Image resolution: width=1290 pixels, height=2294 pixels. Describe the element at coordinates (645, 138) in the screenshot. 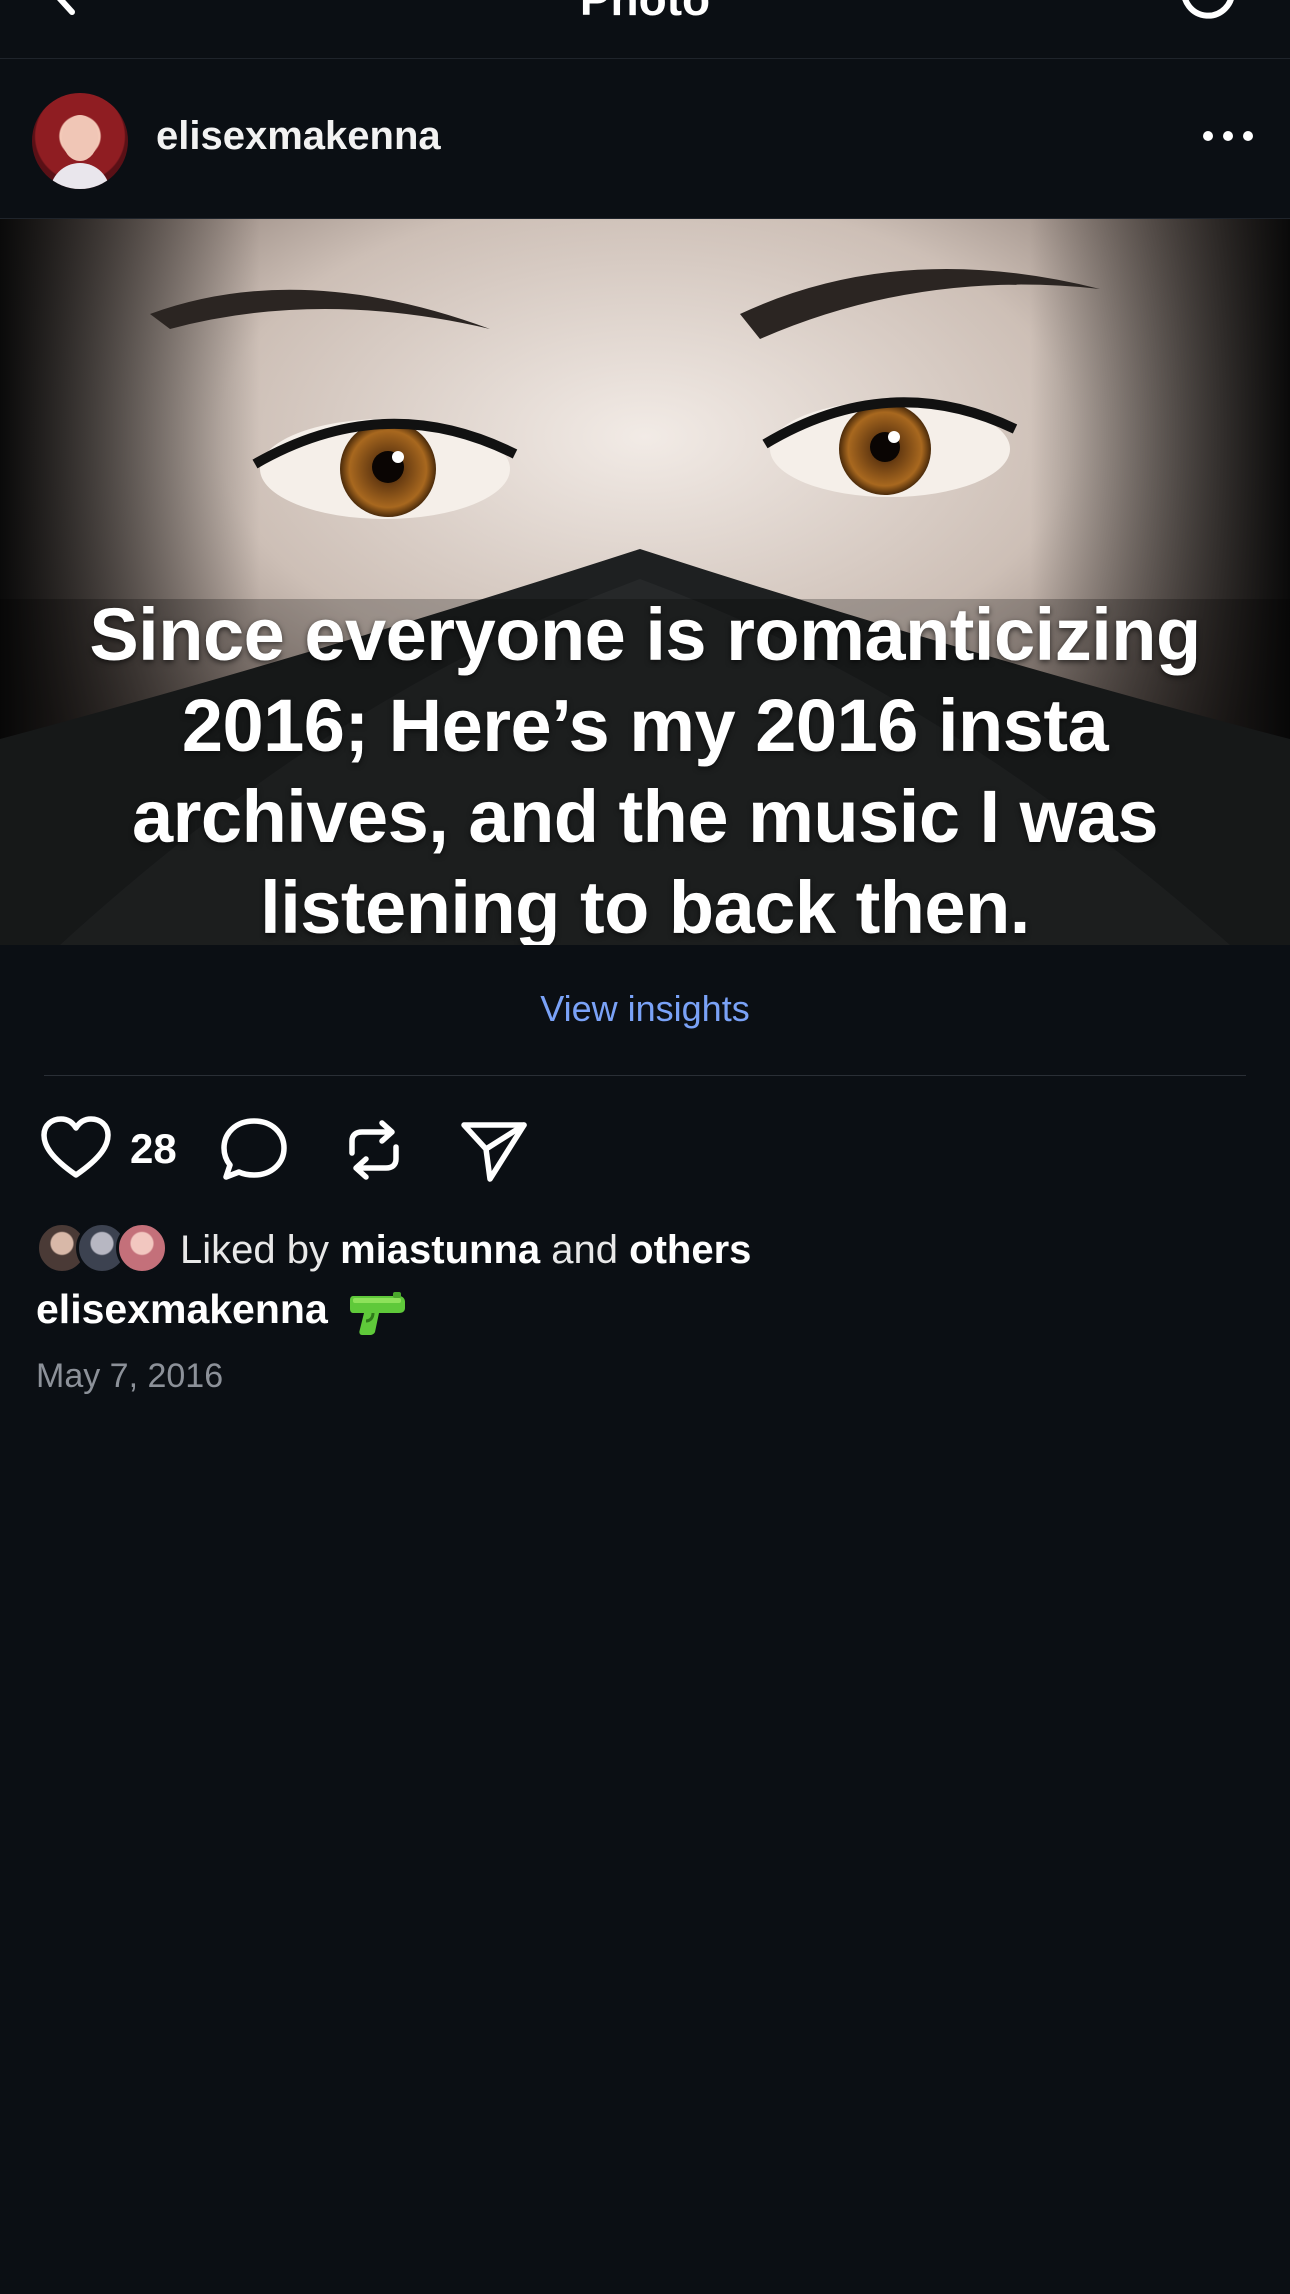

I see `post-header: elisexmakenna` at that location.